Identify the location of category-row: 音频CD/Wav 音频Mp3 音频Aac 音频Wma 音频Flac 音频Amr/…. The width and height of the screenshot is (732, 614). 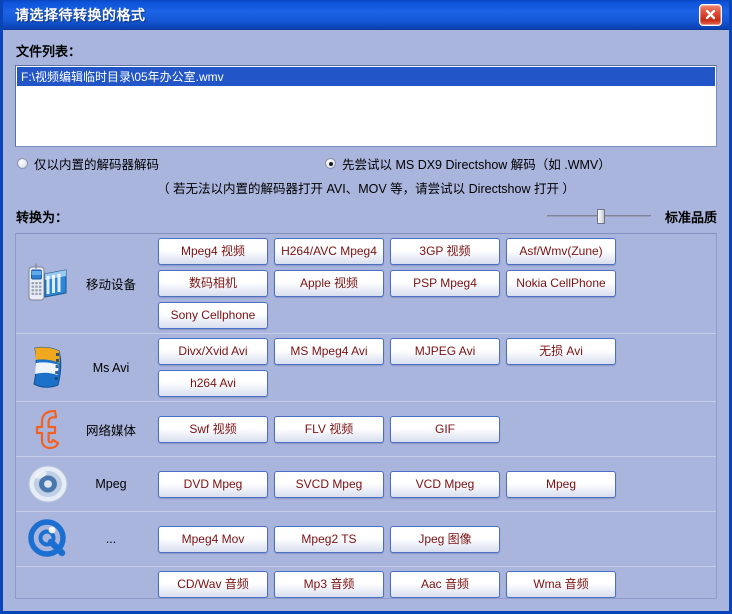
(366, 583).